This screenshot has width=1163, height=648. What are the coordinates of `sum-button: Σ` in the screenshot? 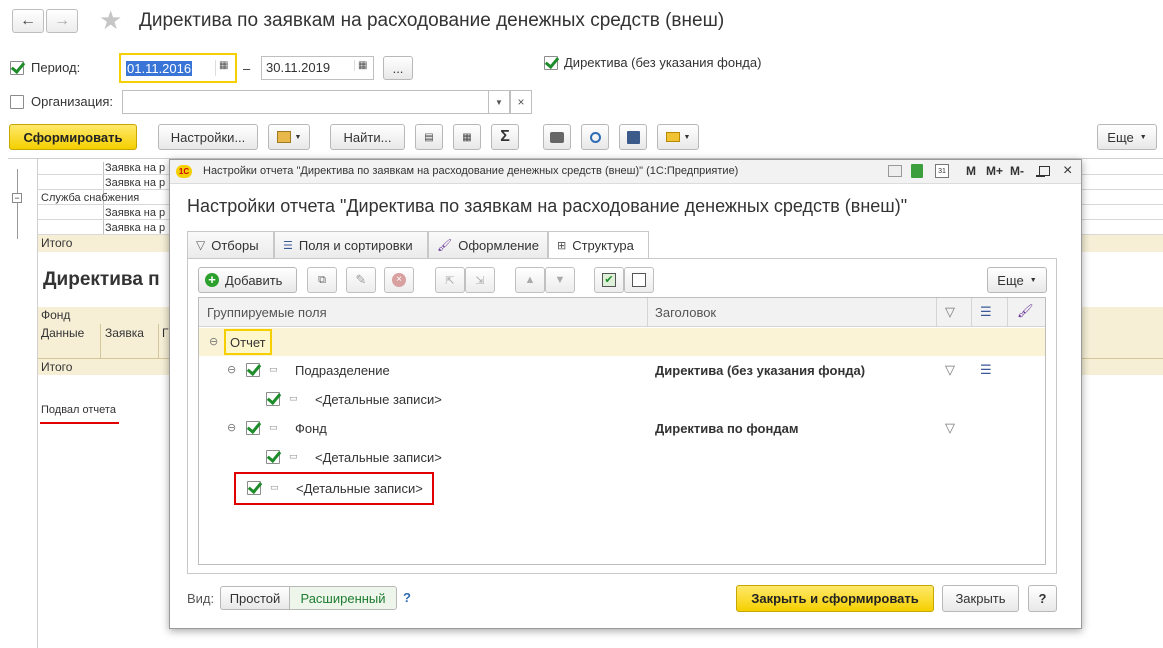 It's located at (505, 137).